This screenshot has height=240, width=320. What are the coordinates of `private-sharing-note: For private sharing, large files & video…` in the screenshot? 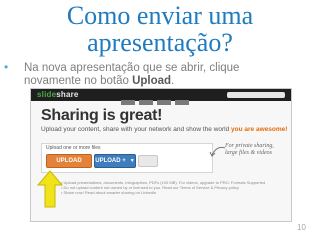 It's located at (249, 149).